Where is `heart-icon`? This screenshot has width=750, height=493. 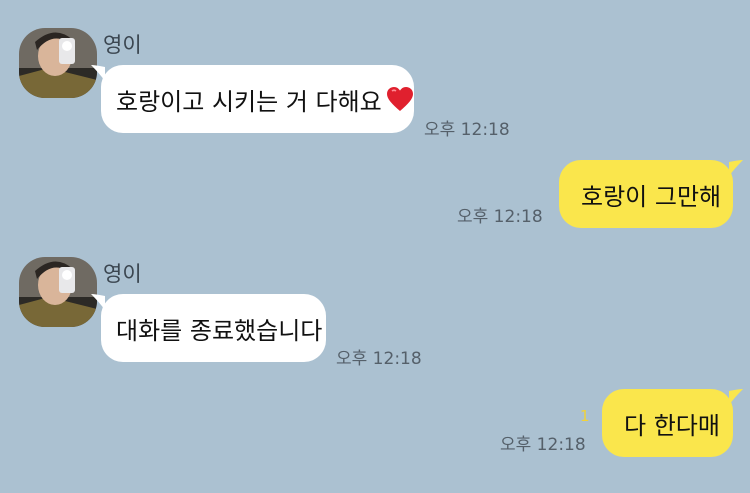 heart-icon is located at coordinates (400, 99).